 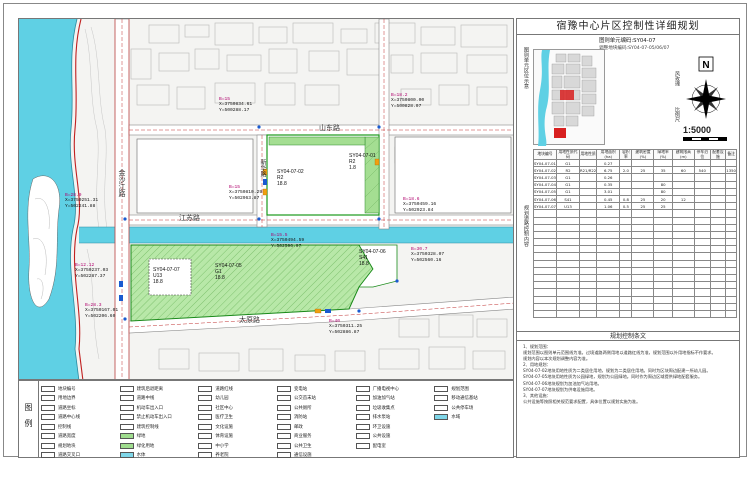 What do you see at coordinates (683, 170) in the screenshot?
I see `table-cell: 60` at bounding box center [683, 170].